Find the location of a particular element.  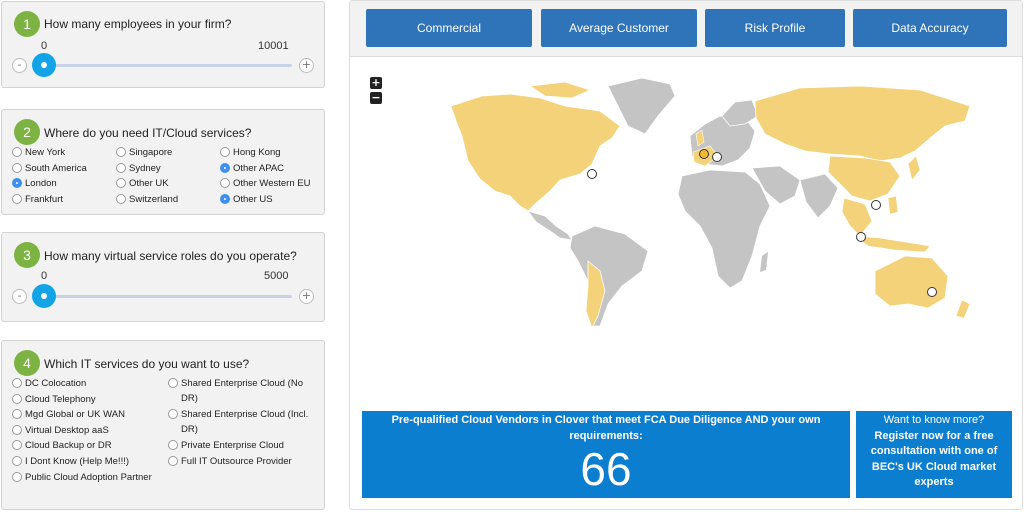

step-number-badge: 3 is located at coordinates (27, 255).